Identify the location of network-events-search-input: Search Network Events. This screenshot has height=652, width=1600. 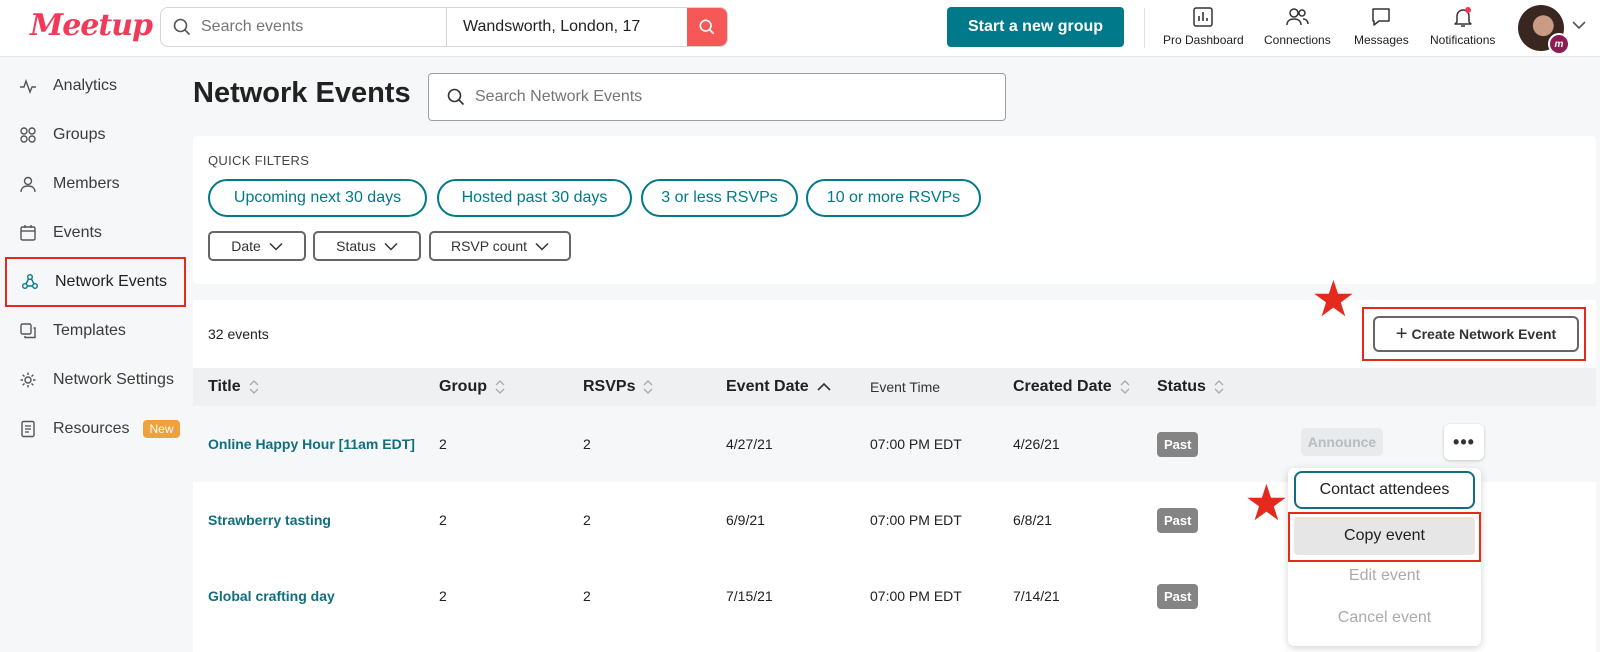
(717, 97).